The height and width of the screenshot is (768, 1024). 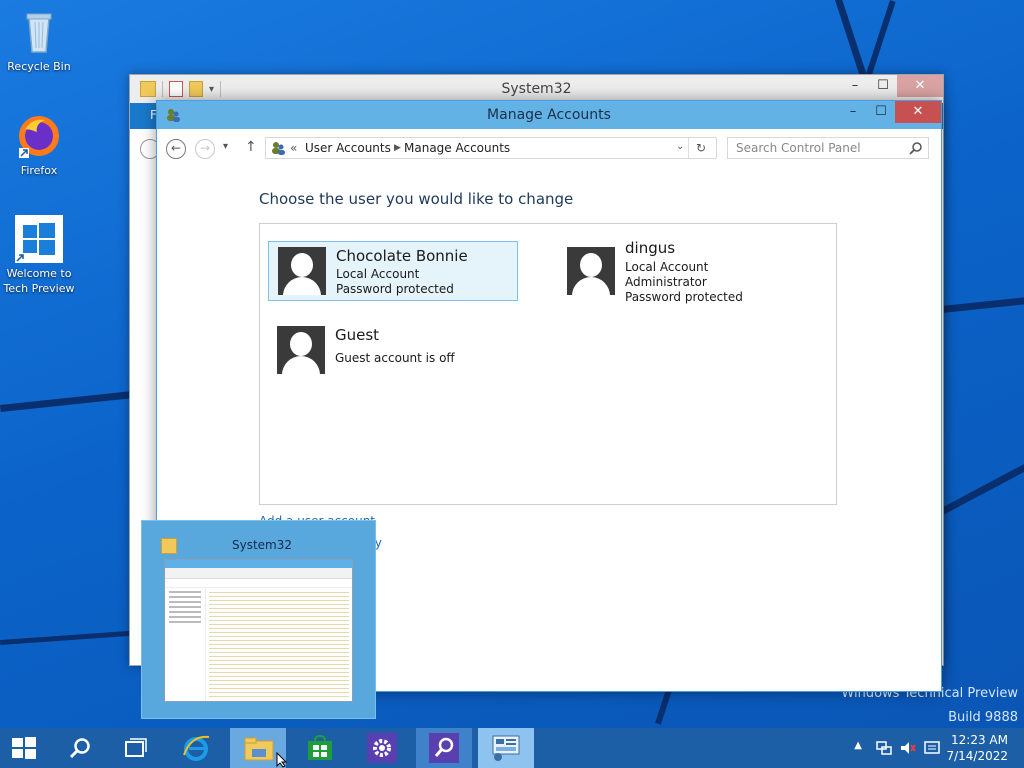 I want to click on clock-time: 12:23 AM, so click(x=979, y=740).